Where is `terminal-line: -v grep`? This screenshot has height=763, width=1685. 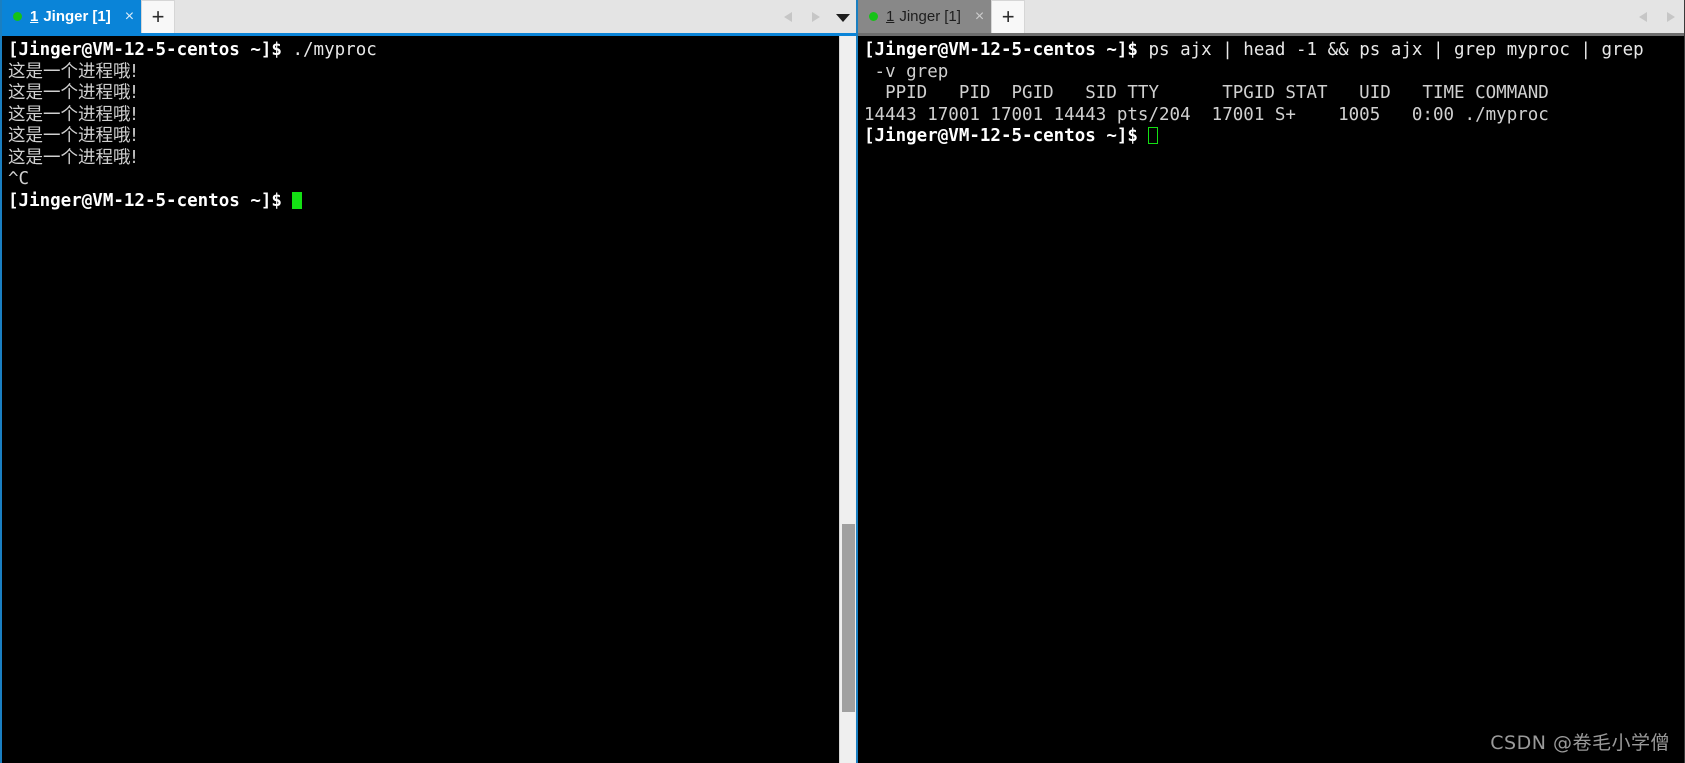 terminal-line: -v grep is located at coordinates (1274, 73).